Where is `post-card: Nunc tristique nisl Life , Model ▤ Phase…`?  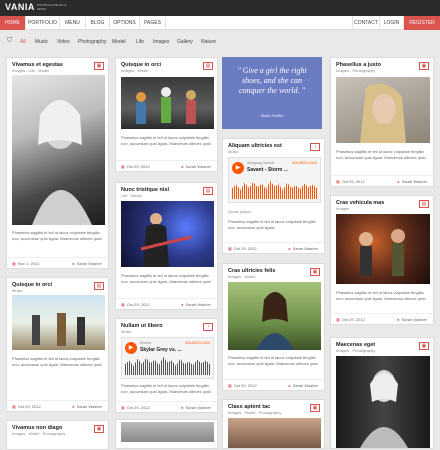
post-card: Nunc tristique nisl Life , Model ▤ Phase… is located at coordinates (166, 246).